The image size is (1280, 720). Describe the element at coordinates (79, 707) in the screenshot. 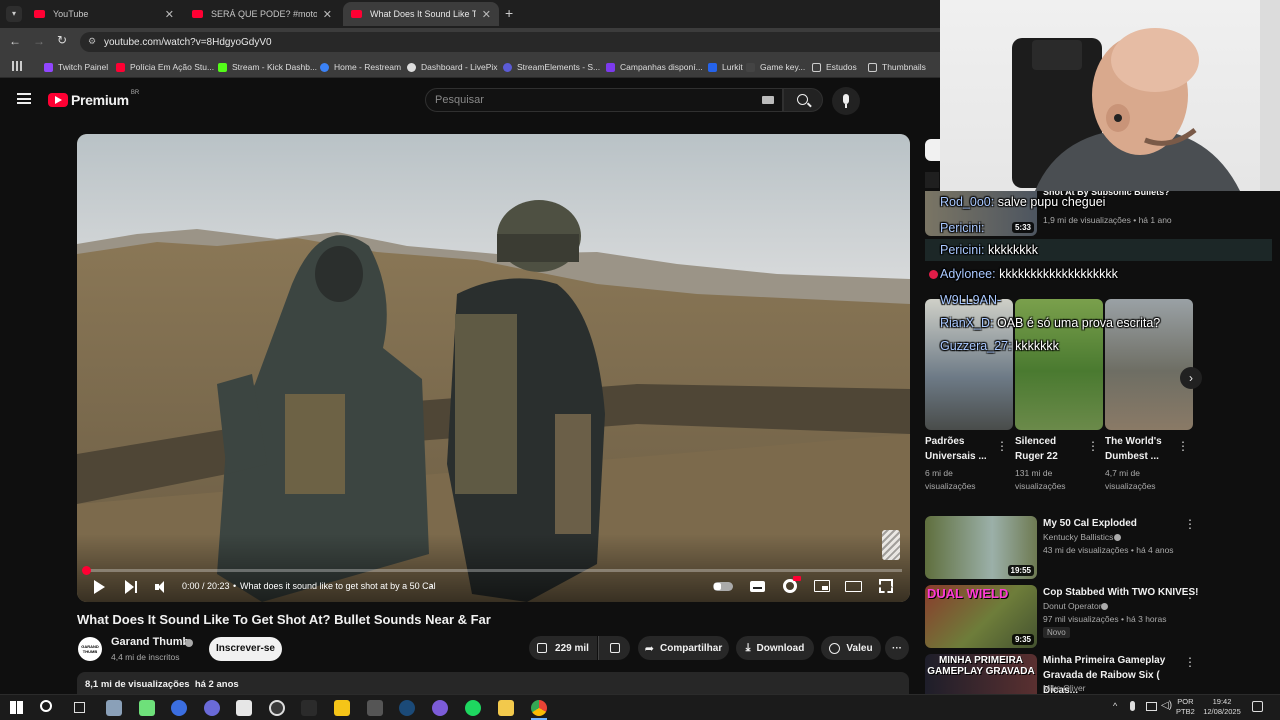

I see `task-view-icon` at that location.